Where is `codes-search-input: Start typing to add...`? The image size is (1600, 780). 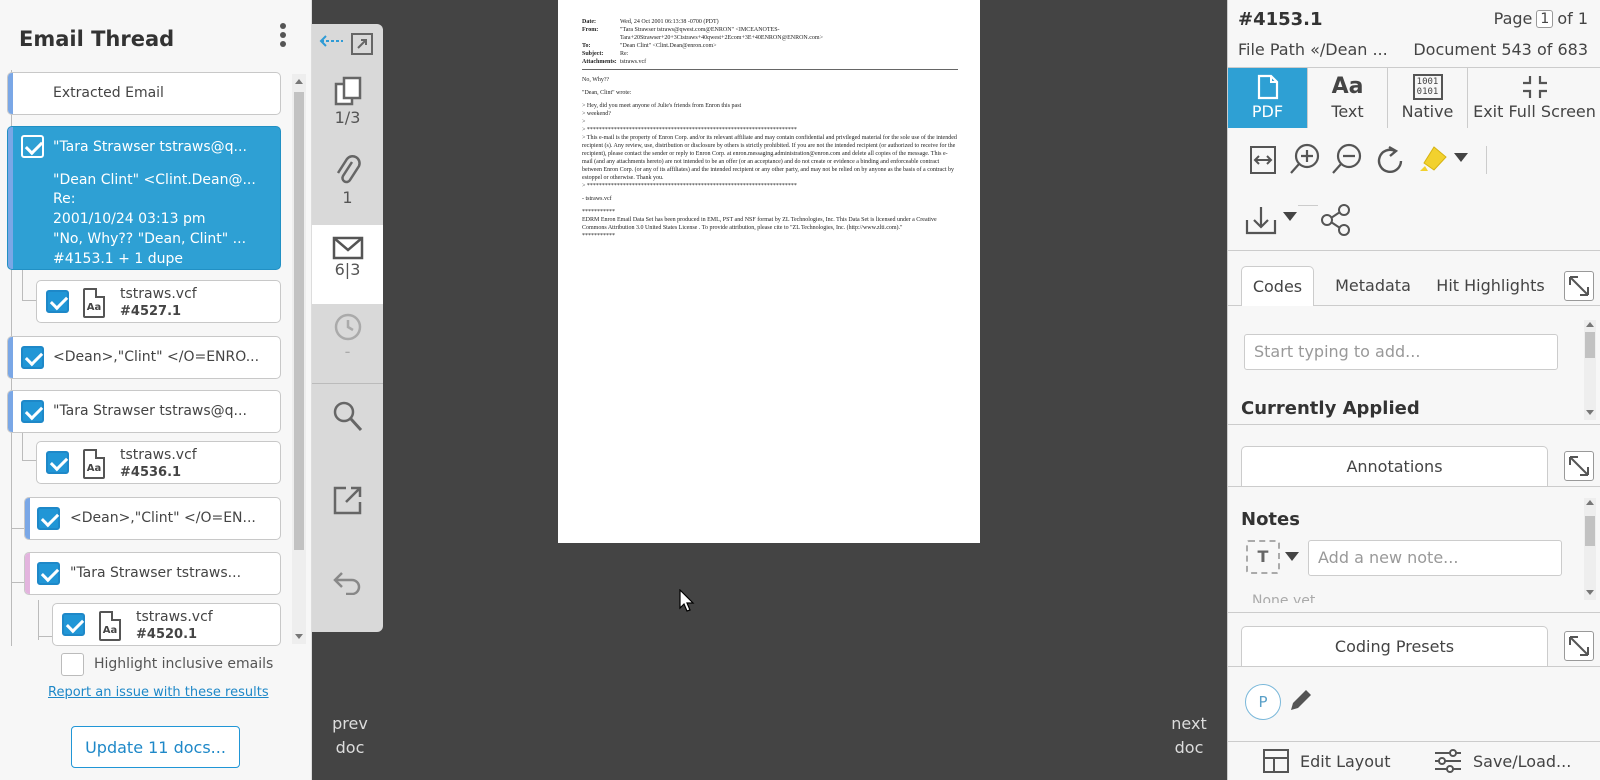
codes-search-input: Start typing to add... is located at coordinates (1401, 352).